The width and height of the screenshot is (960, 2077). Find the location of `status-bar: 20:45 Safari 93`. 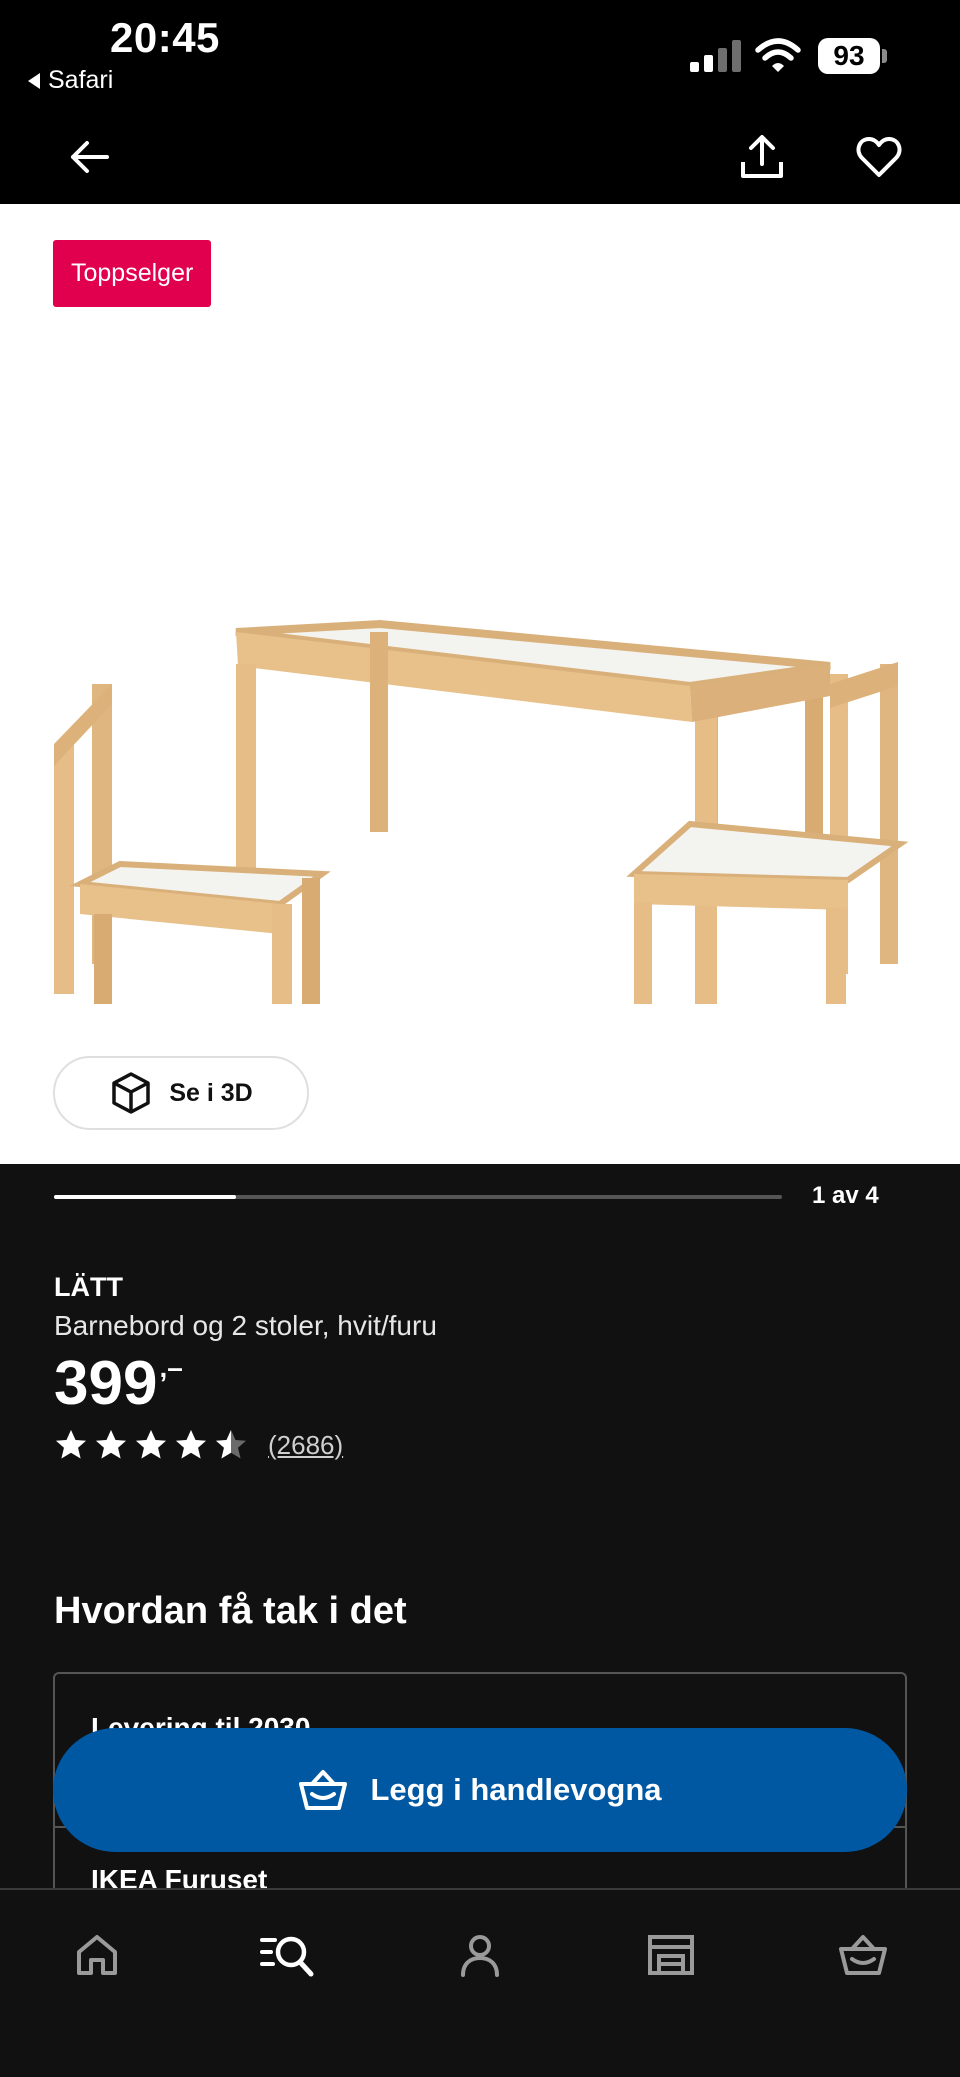

status-bar: 20:45 Safari 93 is located at coordinates (480, 55).